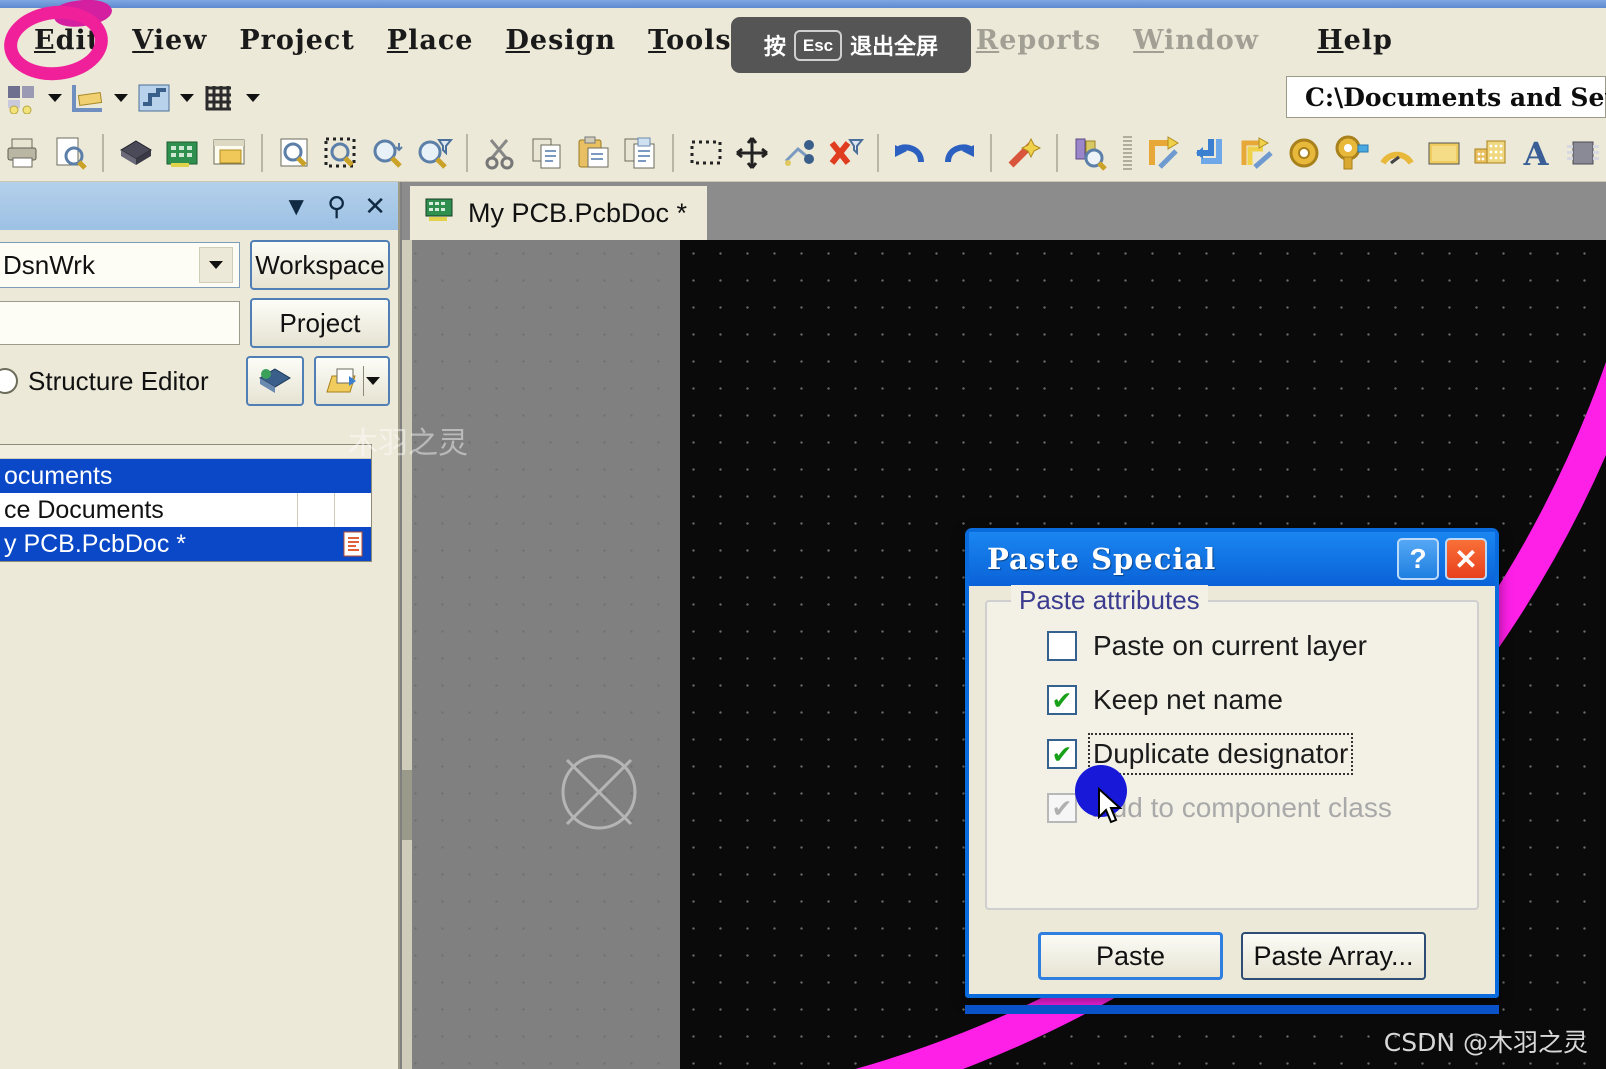 The image size is (1606, 1069). I want to click on tree-row-documents: ocuments, so click(185, 476).